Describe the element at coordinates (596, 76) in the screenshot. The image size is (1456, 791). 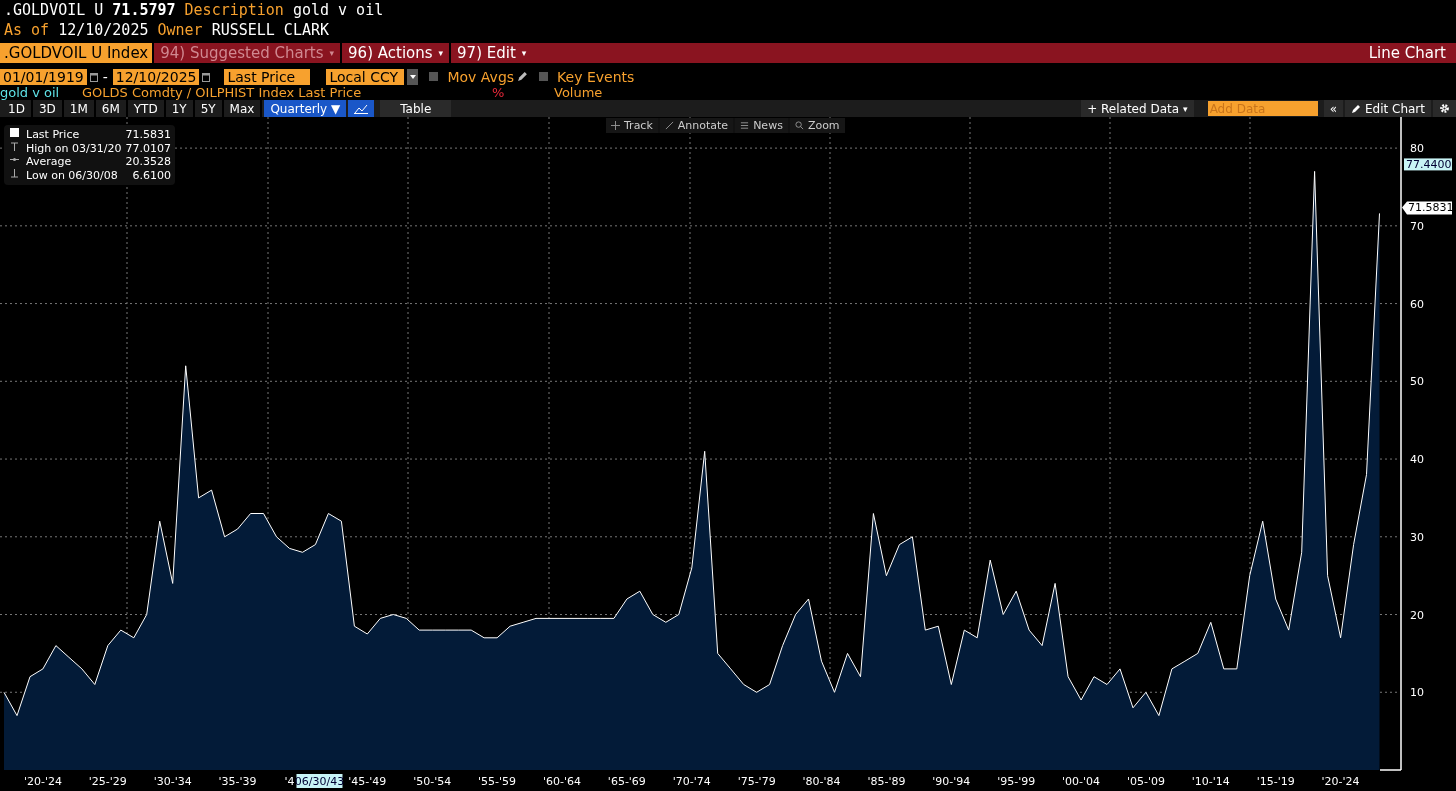
I see `option-label: Key Events` at that location.